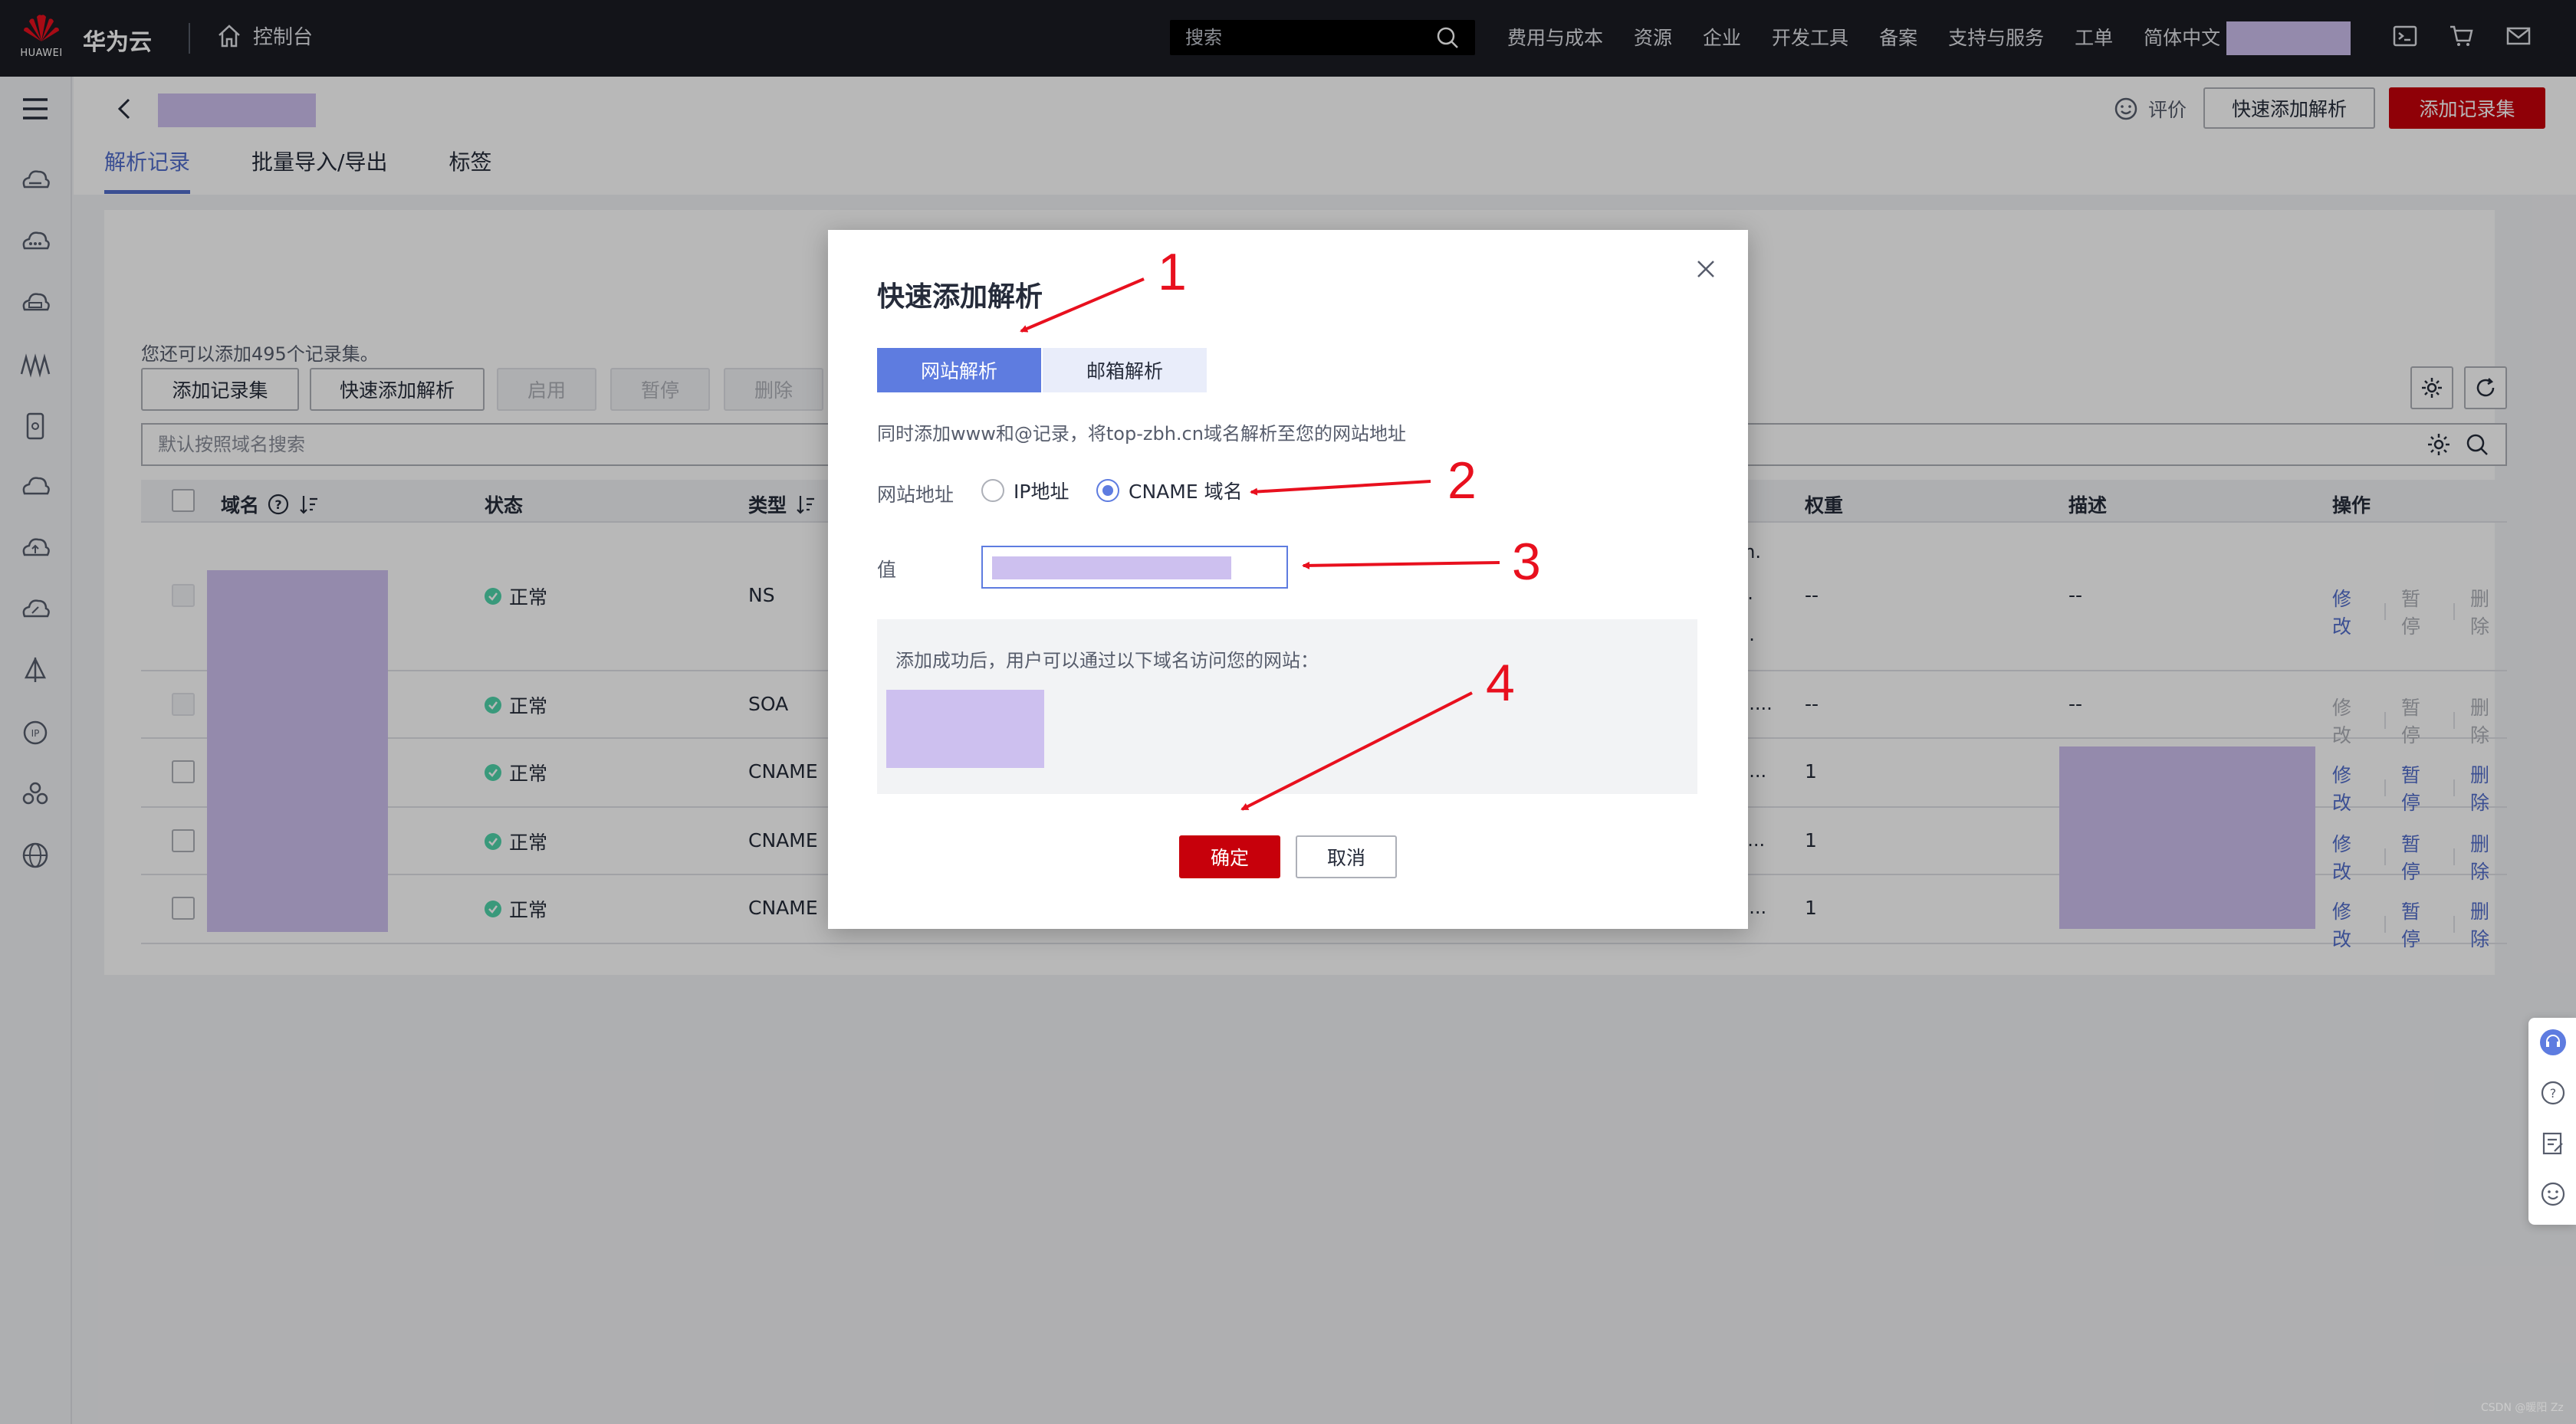  What do you see at coordinates (2552, 1121) in the screenshot?
I see `floating-tools: ?` at bounding box center [2552, 1121].